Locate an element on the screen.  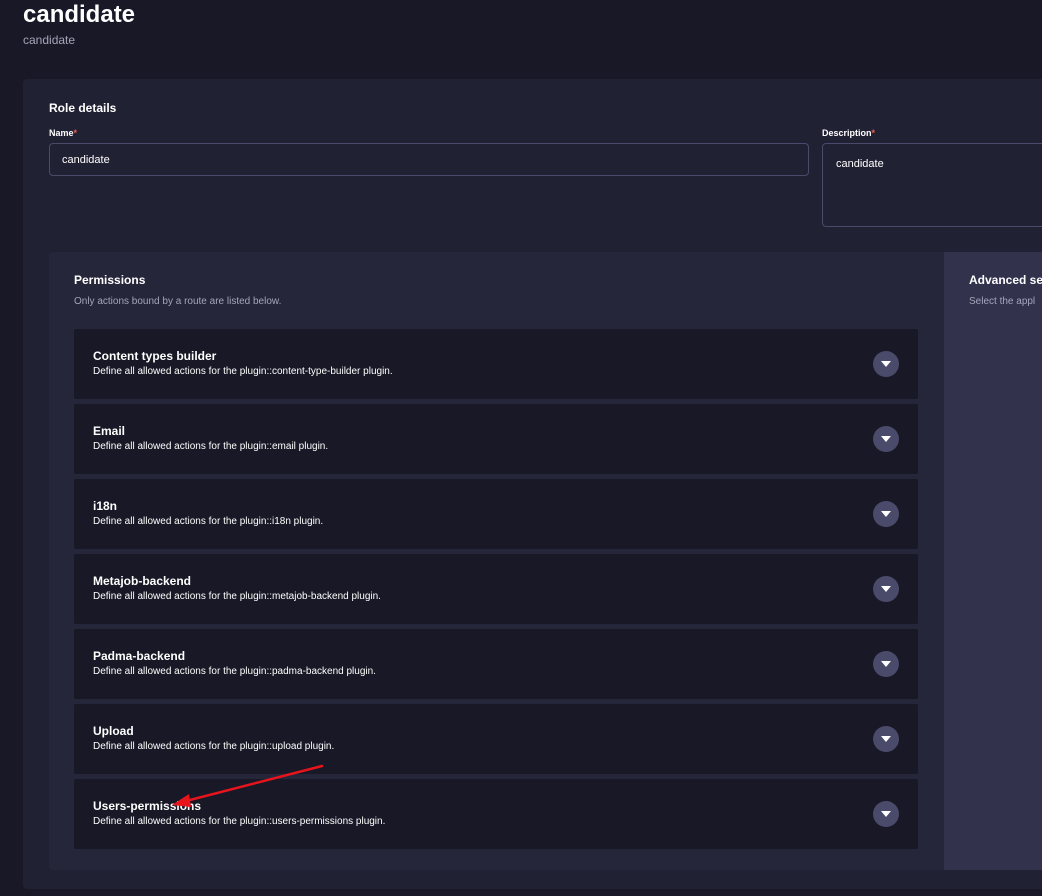
plugin-name: Email is located at coordinates (109, 431).